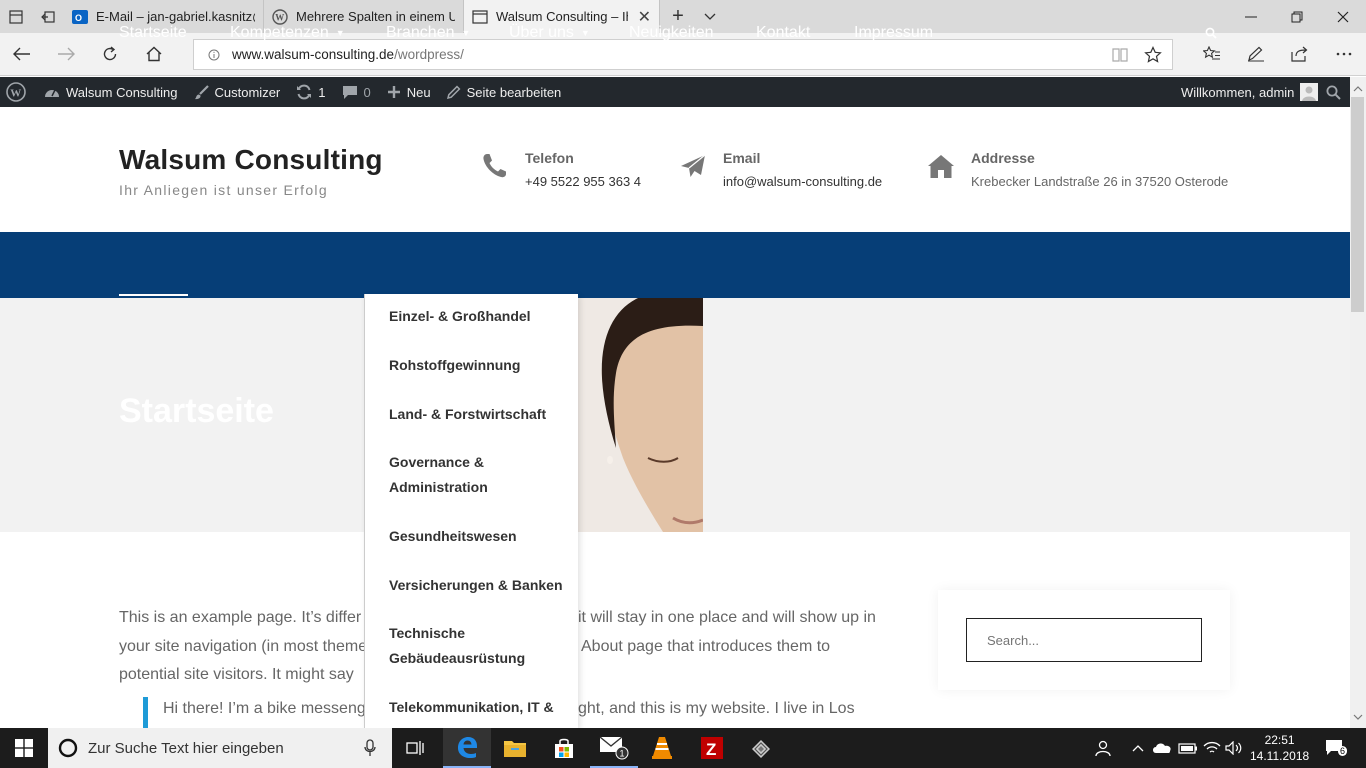 The height and width of the screenshot is (768, 1366). What do you see at coordinates (237, 92) in the screenshot?
I see `adminbar-customizer: Customizer` at bounding box center [237, 92].